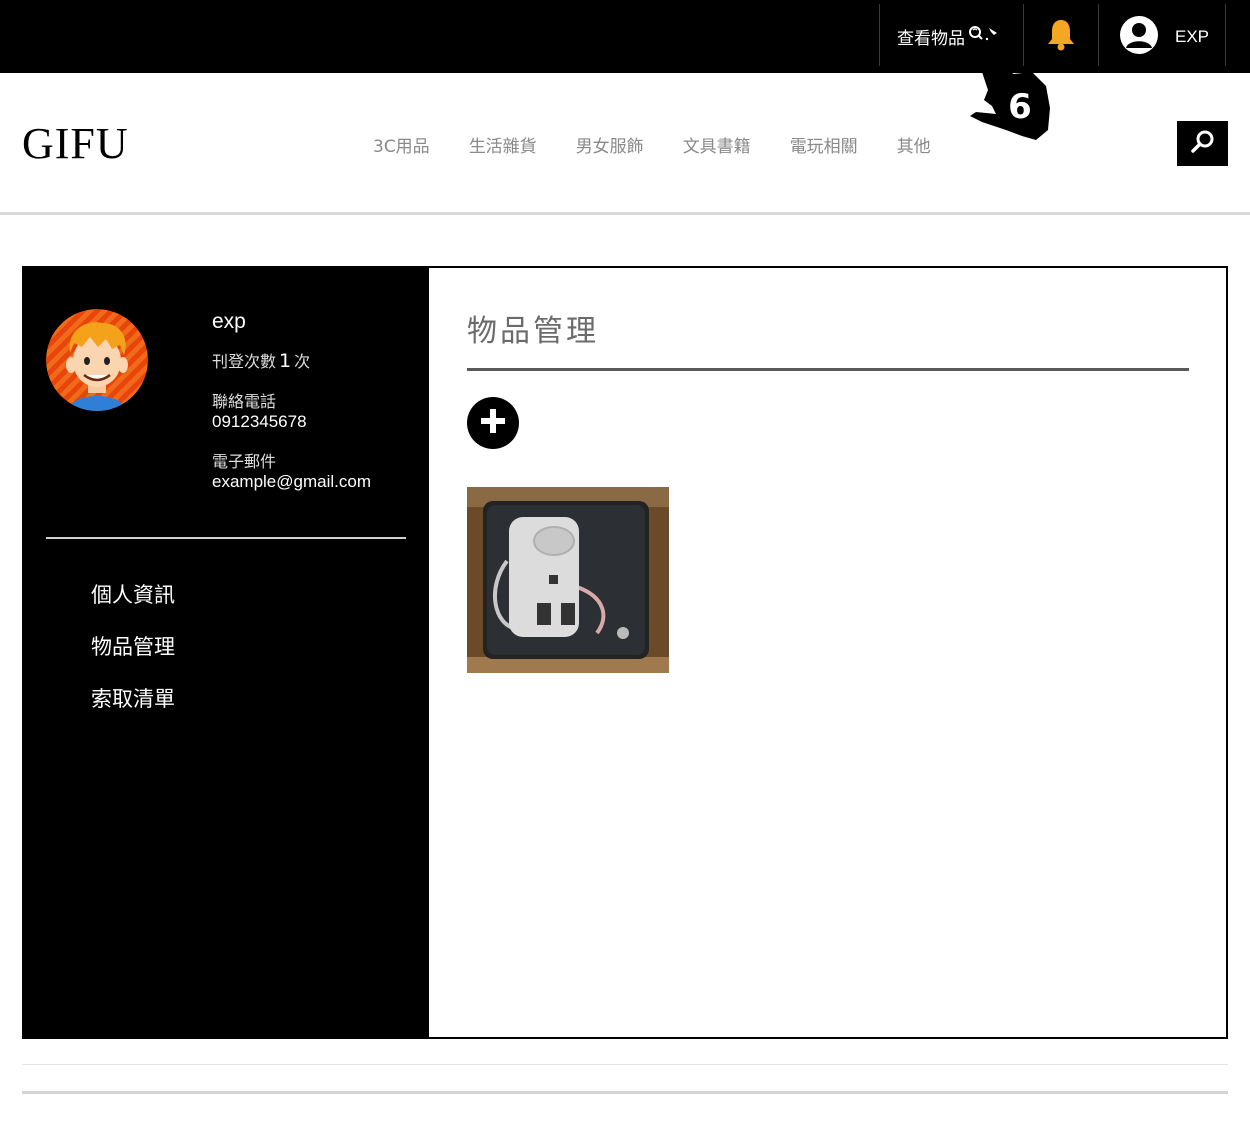 The height and width of the screenshot is (1125, 1250). Describe the element at coordinates (401, 144) in the screenshot. I see `nav-item-3c: 3C用品` at that location.